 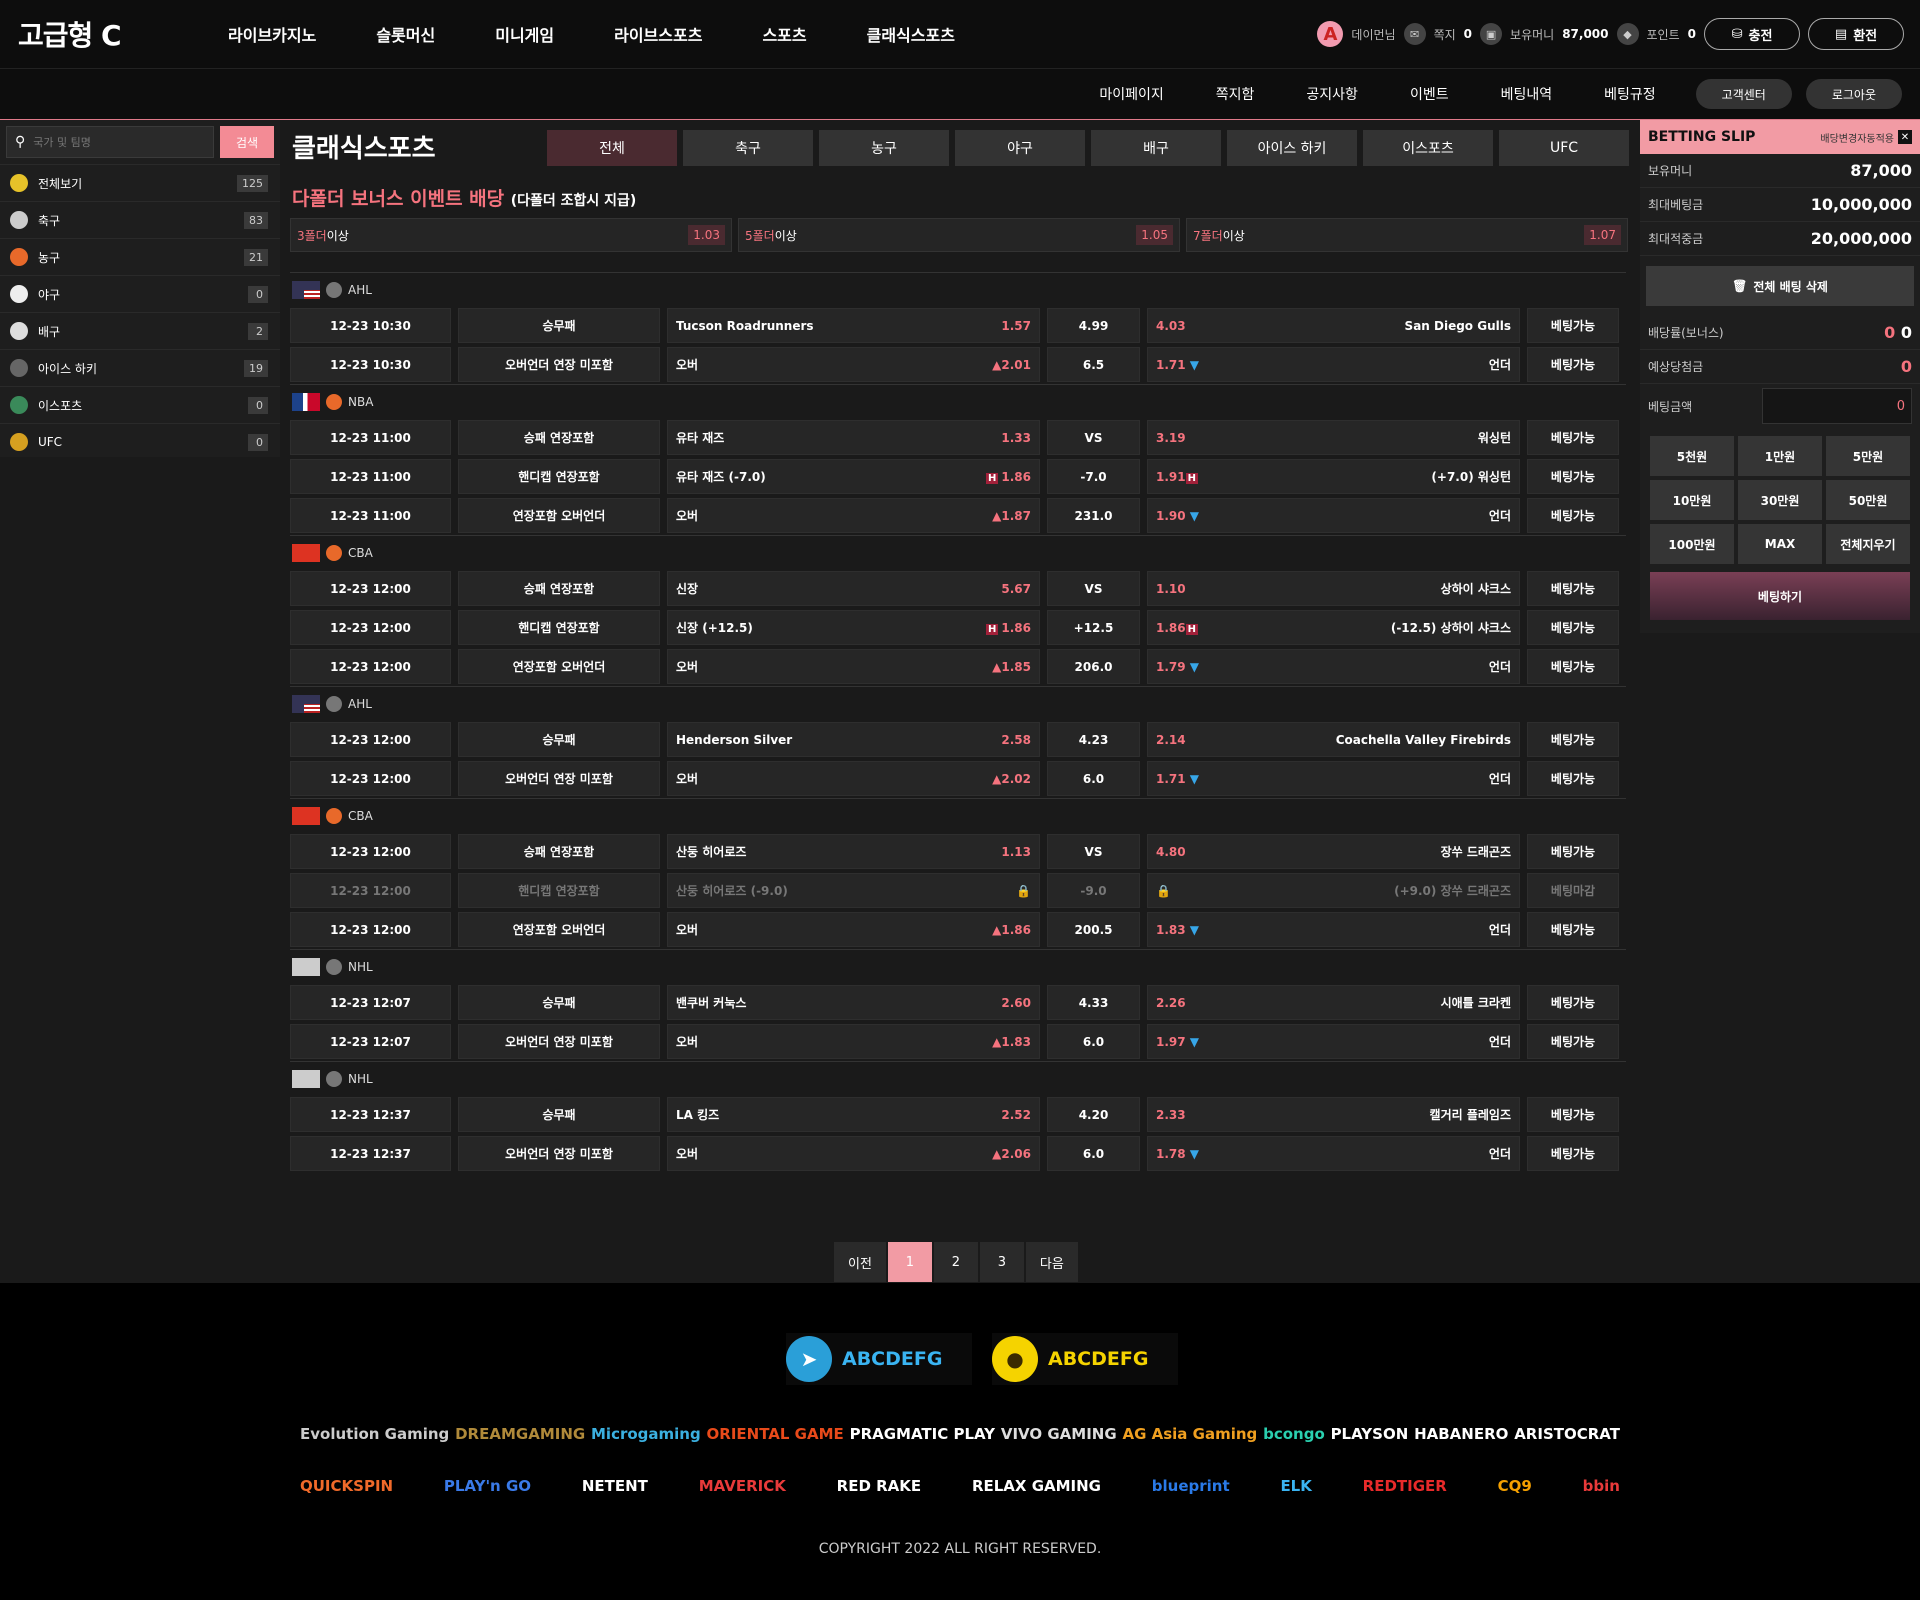 I want to click on main-nav-item: 미니게임, so click(x=524, y=34).